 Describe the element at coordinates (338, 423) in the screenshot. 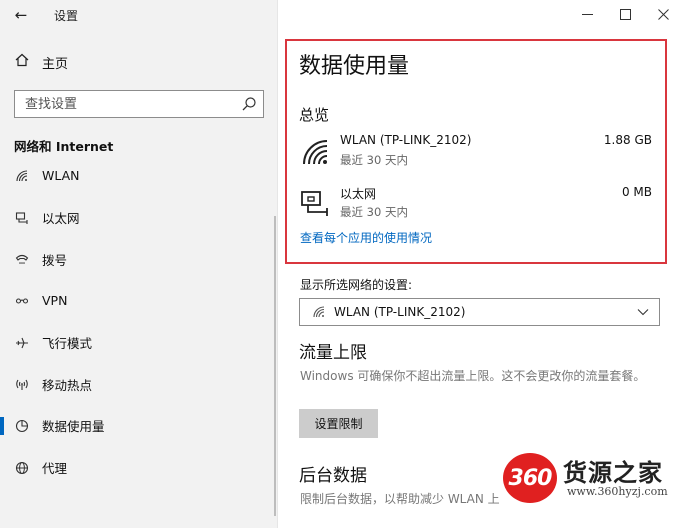

I see `set-limit-button: 设置限制` at that location.